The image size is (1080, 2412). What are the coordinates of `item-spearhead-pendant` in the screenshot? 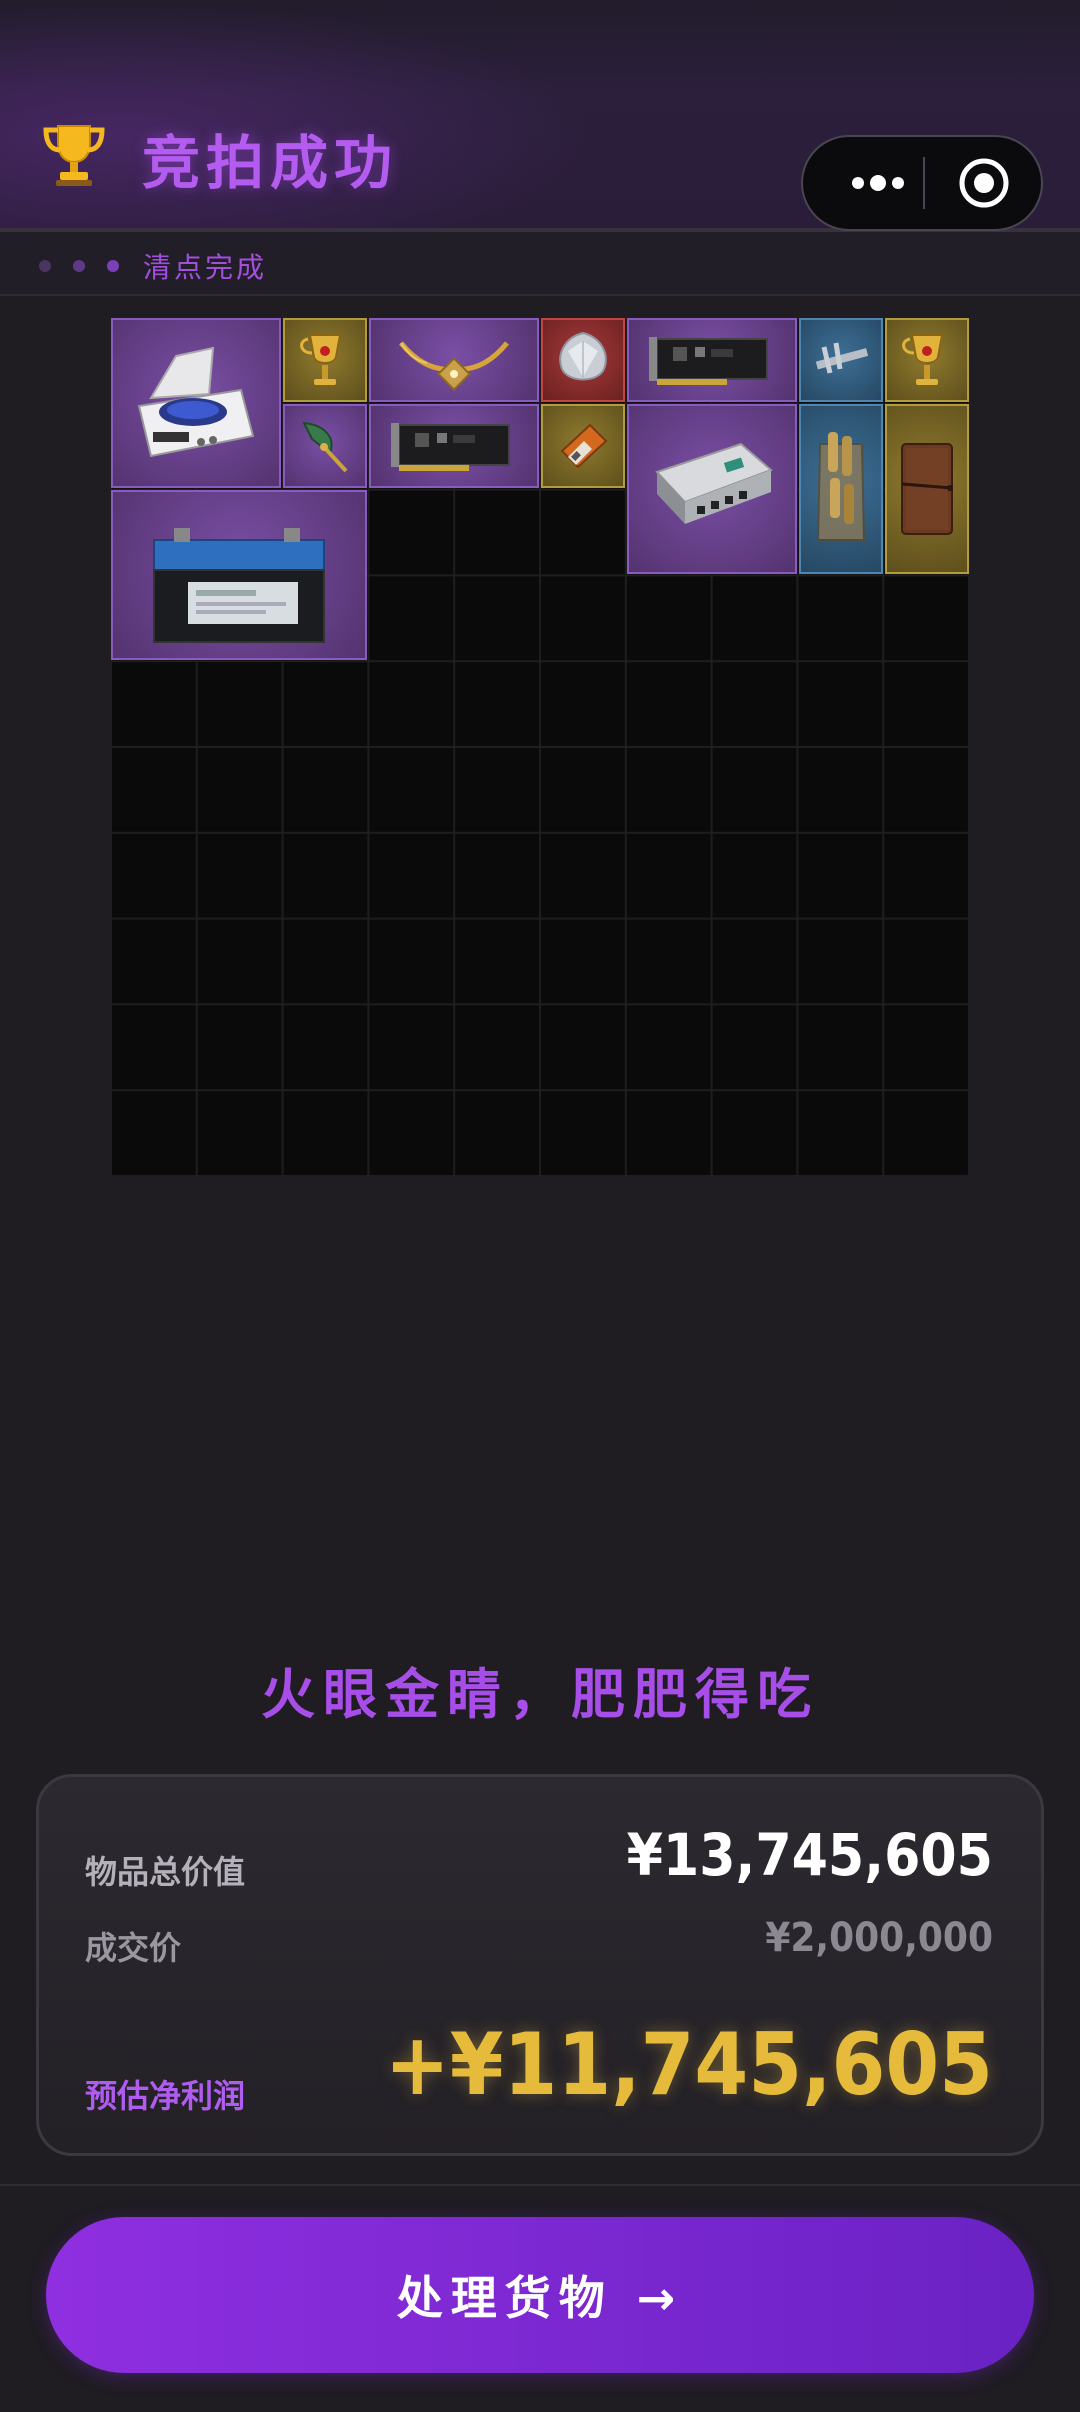 It's located at (325, 446).